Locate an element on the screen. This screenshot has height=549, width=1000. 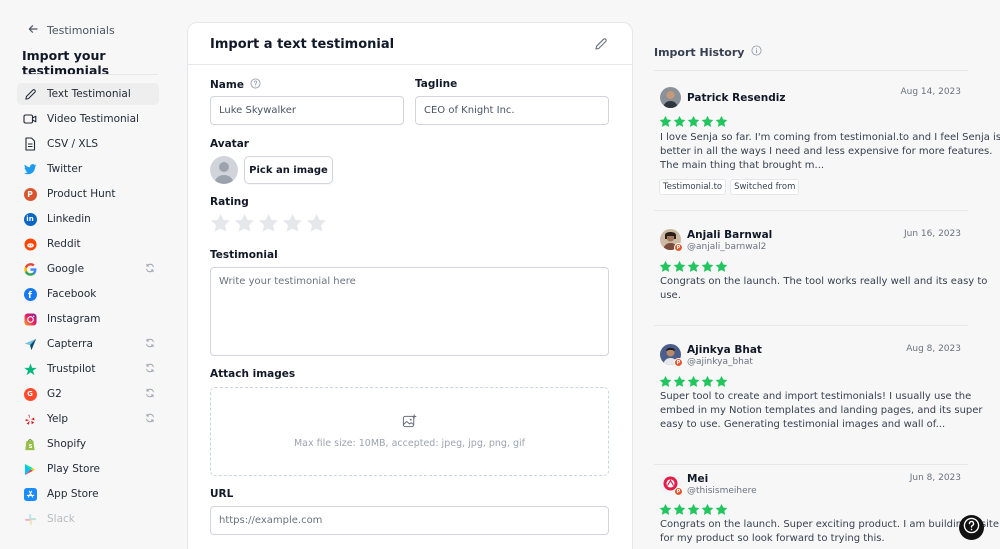
tagline-field: CEO of Knight Inc. is located at coordinates (512, 110).